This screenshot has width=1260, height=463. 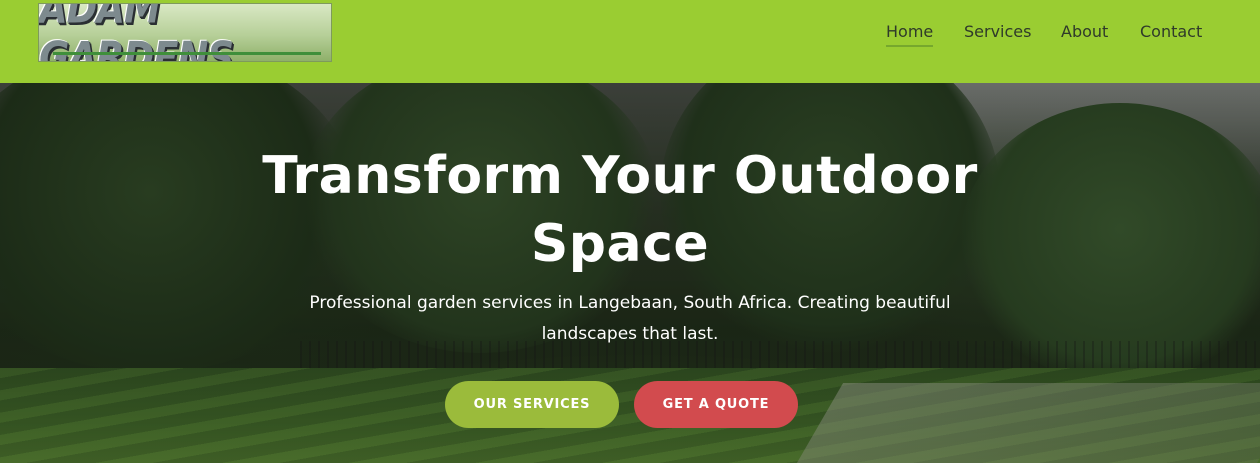 What do you see at coordinates (620, 244) in the screenshot?
I see `hero-title-line-2: Space` at bounding box center [620, 244].